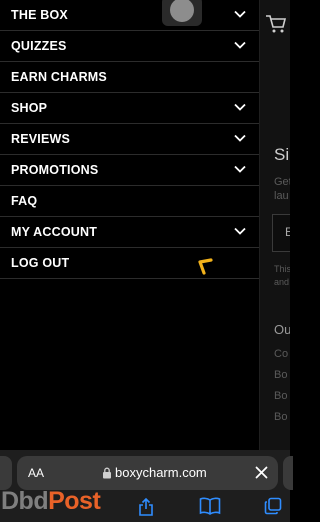 Image resolution: width=320 pixels, height=522 pixels. What do you see at coordinates (129, 170) in the screenshot?
I see `menu-item-promotions: PROMOTIONS` at bounding box center [129, 170].